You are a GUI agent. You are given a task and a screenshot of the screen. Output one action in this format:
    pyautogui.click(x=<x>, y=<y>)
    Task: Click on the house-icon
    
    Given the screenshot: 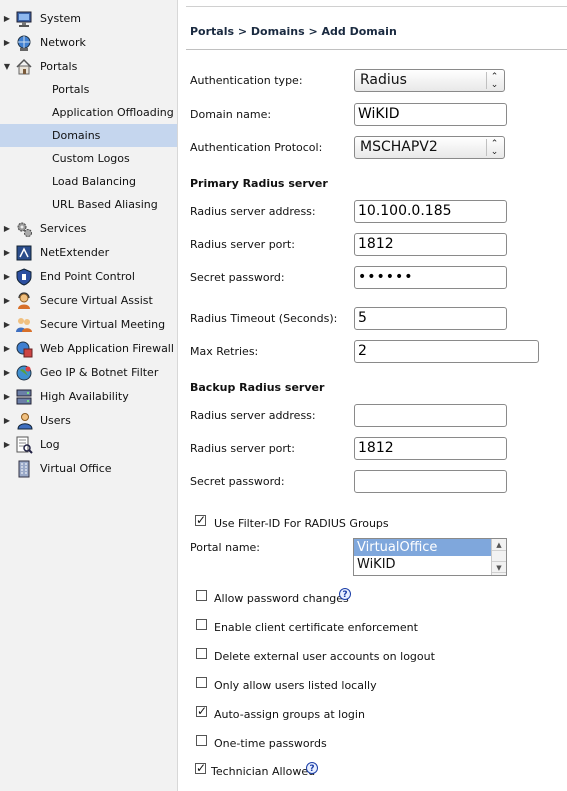 What is the action you would take?
    pyautogui.click(x=24, y=67)
    